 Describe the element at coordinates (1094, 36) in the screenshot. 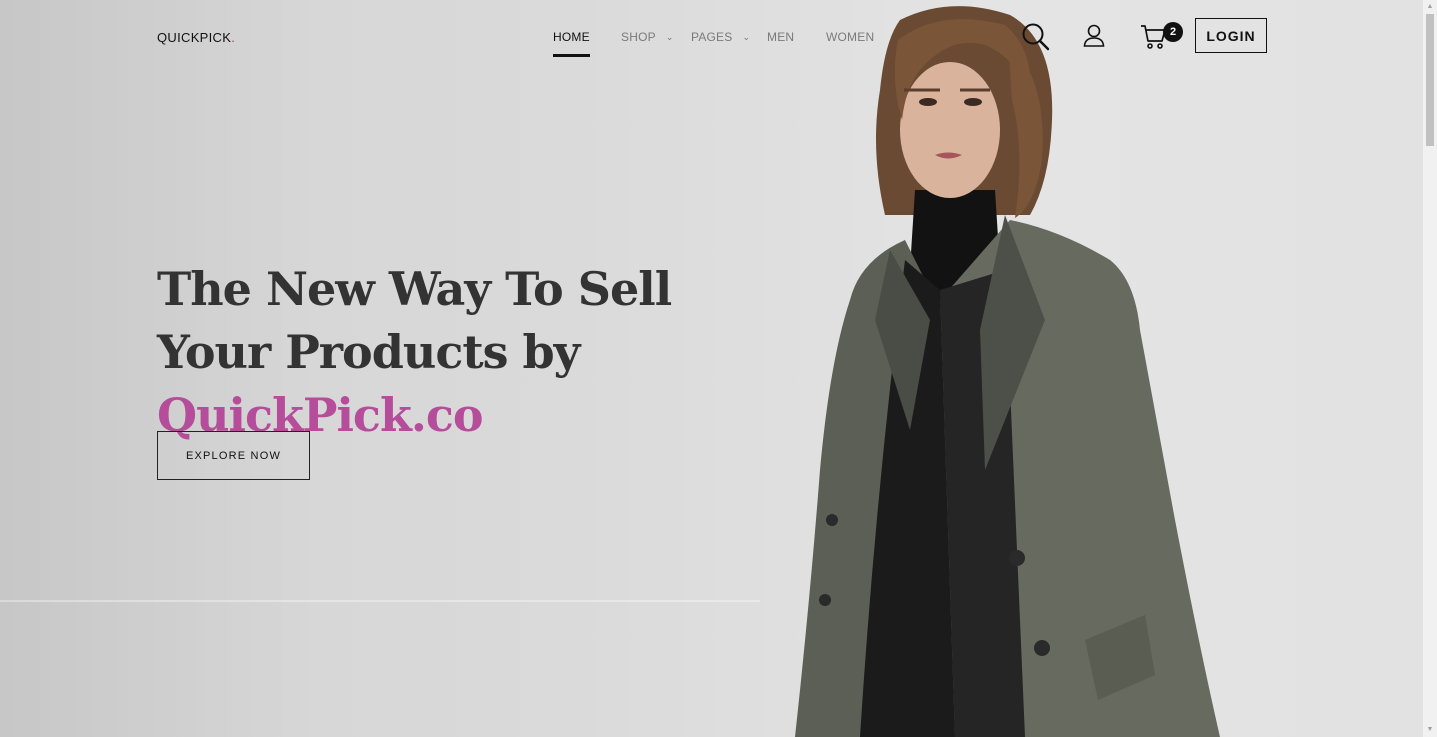

I see `user-icon` at that location.